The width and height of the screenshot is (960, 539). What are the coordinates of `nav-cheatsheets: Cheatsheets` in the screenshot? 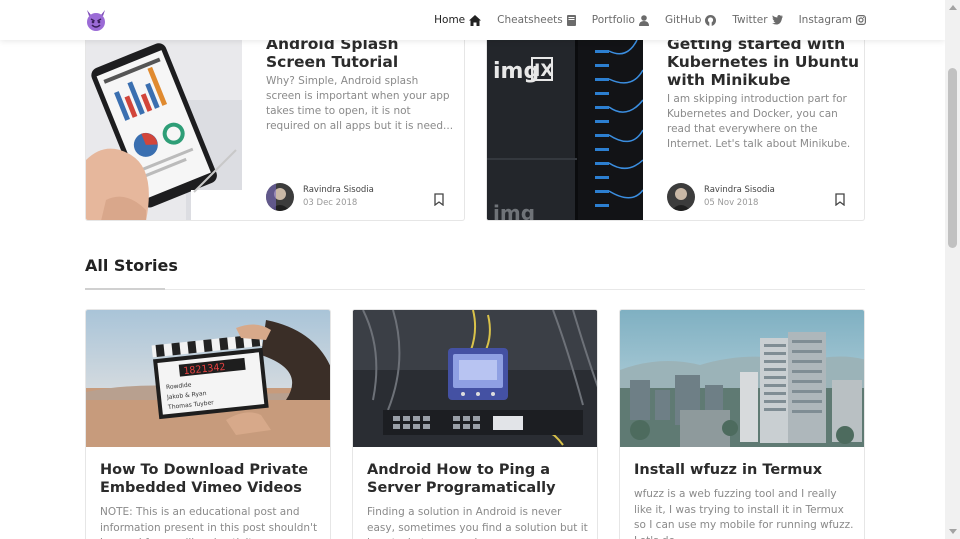 It's located at (536, 20).